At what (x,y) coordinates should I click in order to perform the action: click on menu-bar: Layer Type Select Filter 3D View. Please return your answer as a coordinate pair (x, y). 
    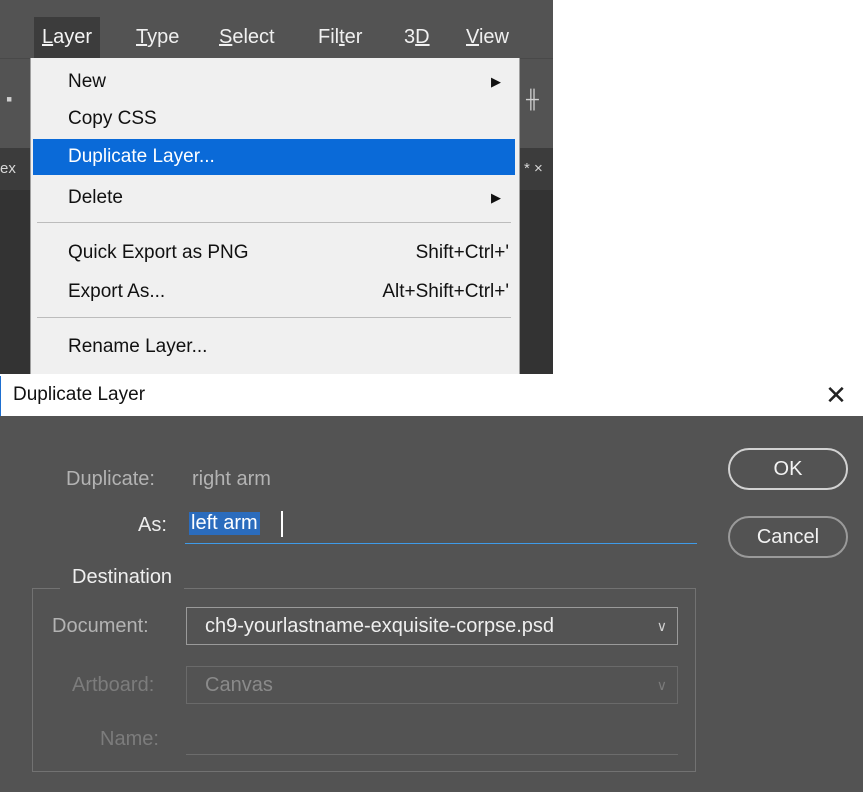
    Looking at the image, I should click on (276, 29).